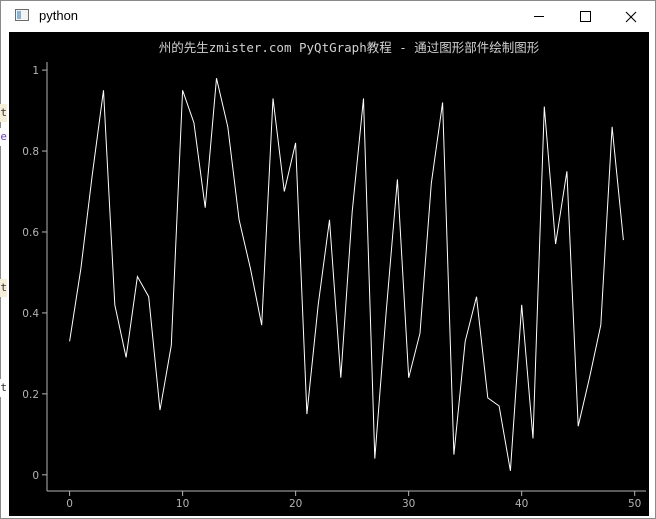 This screenshot has width=656, height=519. I want to click on maximize-icon, so click(585, 16).